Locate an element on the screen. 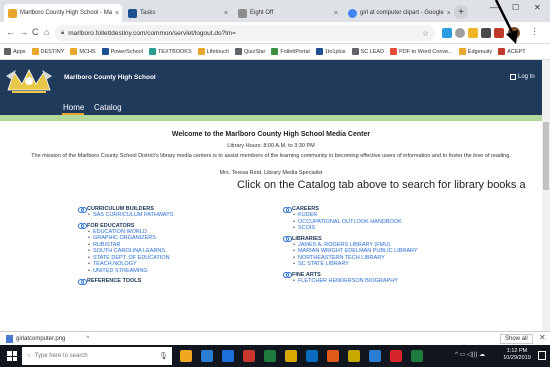  log-in-link: Log In is located at coordinates (522, 77).